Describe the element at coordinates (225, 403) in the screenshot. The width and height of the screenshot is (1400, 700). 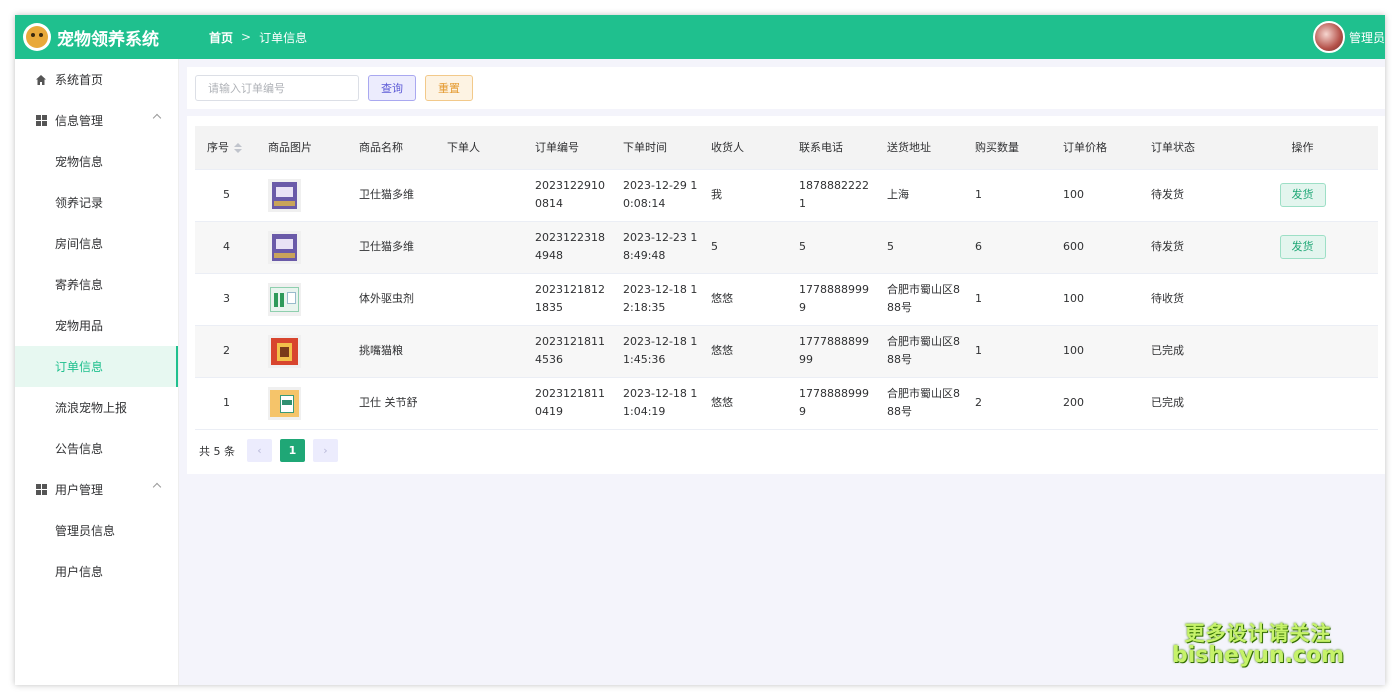
I see `cell-id: 1` at that location.